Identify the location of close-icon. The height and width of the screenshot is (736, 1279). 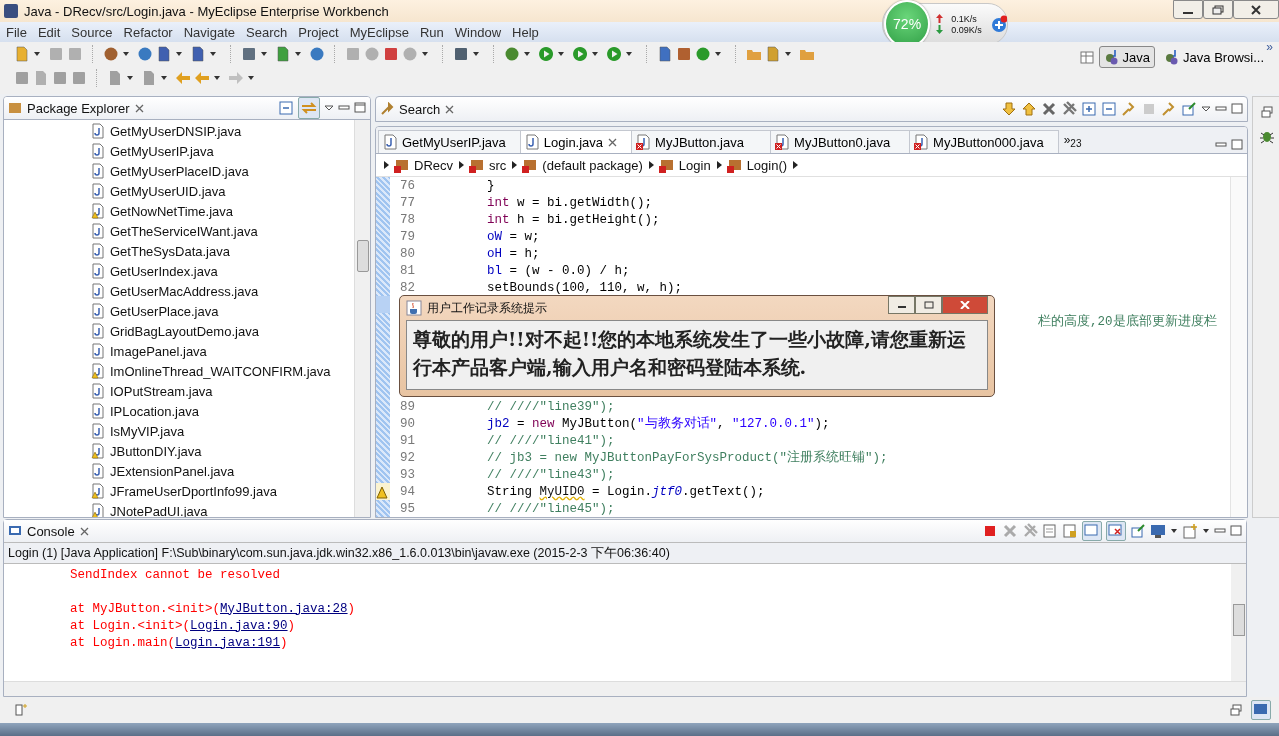
(1256, 9).